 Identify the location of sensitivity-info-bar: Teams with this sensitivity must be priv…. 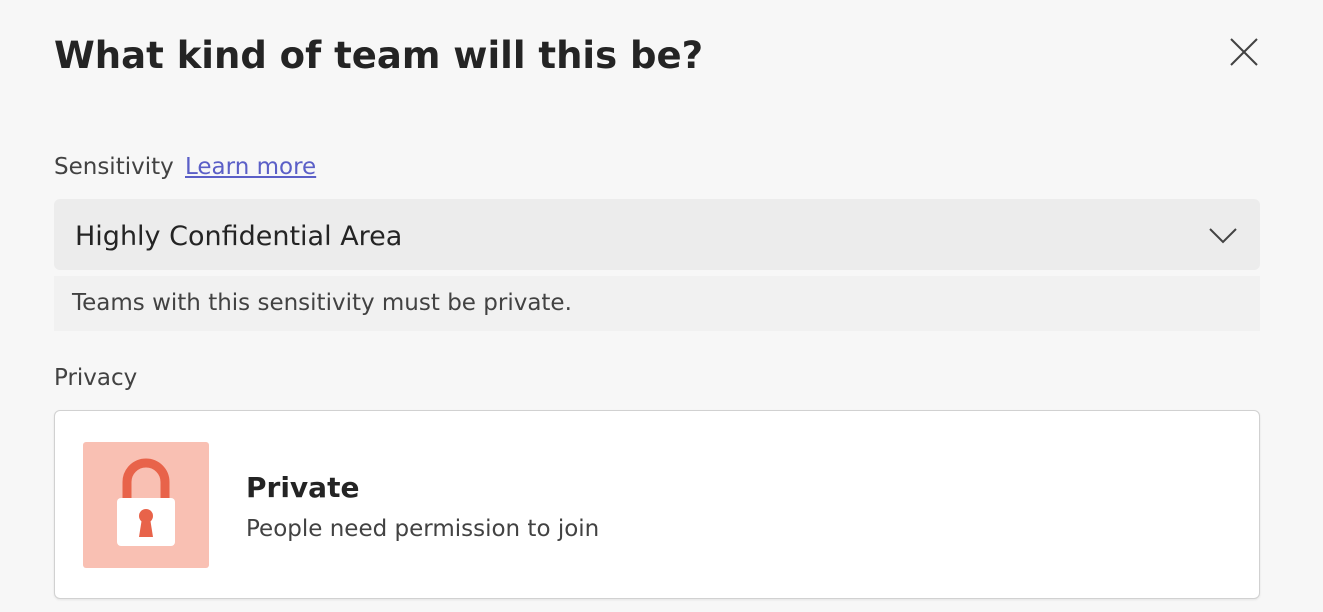
(657, 303).